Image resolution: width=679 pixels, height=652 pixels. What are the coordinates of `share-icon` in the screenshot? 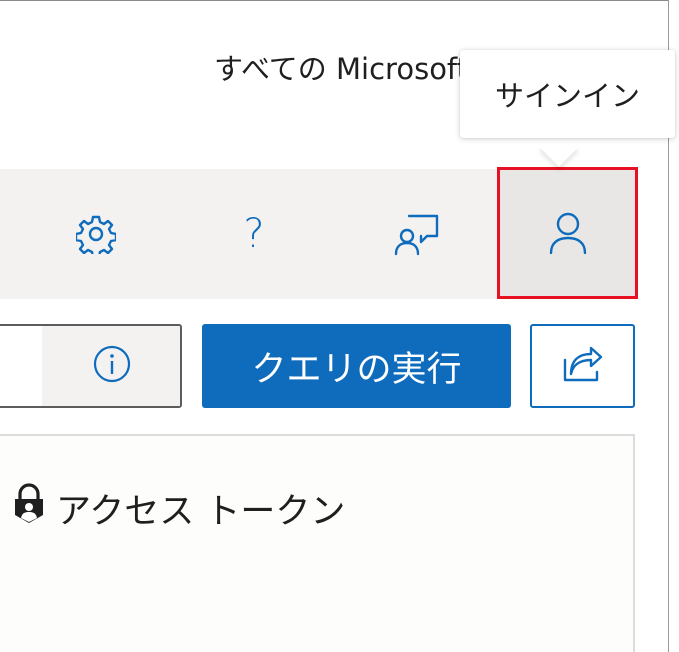 It's located at (583, 366).